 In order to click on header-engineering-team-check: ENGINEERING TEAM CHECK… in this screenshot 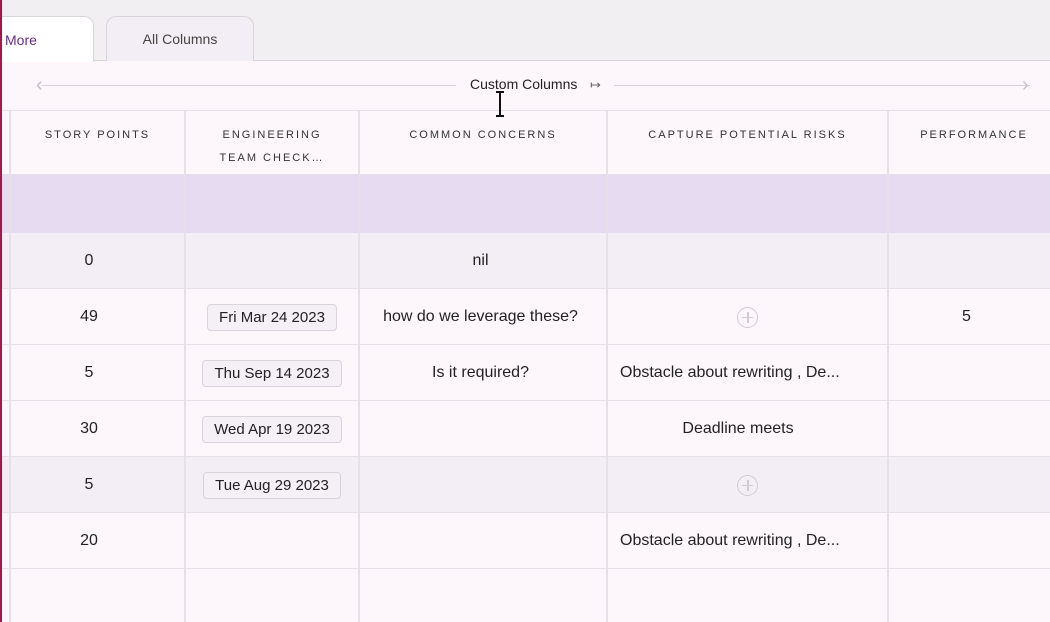, I will do `click(272, 143)`.